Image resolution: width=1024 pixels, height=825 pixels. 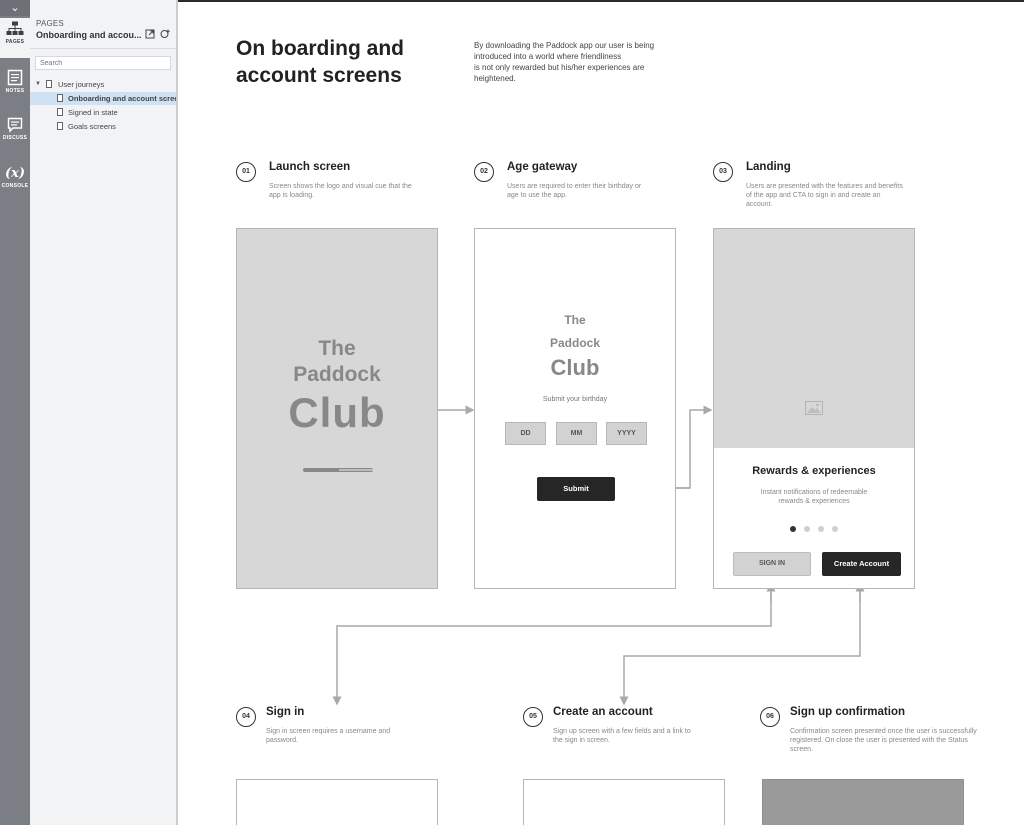 I want to click on rail-notes-button: NOTES, so click(x=15, y=86).